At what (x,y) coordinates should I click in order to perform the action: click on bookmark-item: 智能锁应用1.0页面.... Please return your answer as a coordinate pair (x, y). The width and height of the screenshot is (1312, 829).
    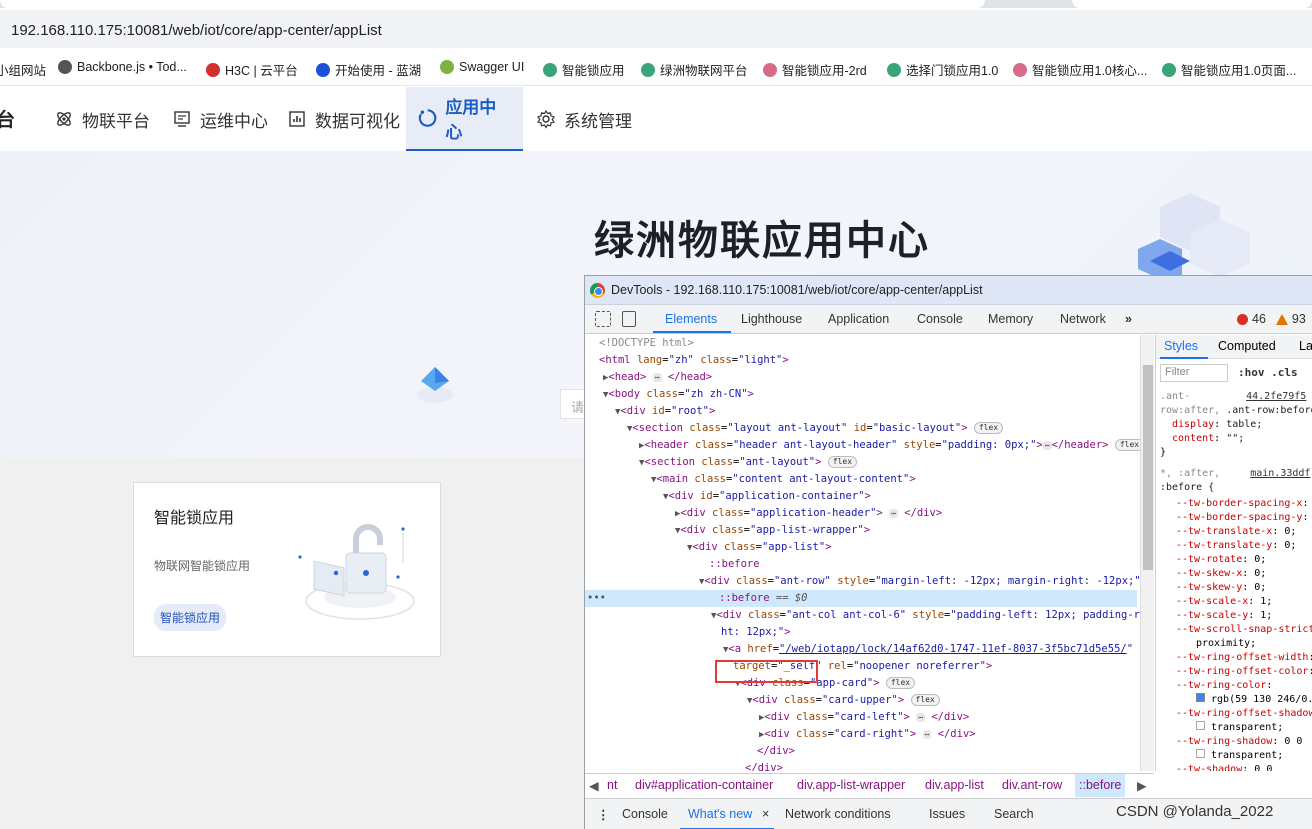
    Looking at the image, I should click on (1229, 69).